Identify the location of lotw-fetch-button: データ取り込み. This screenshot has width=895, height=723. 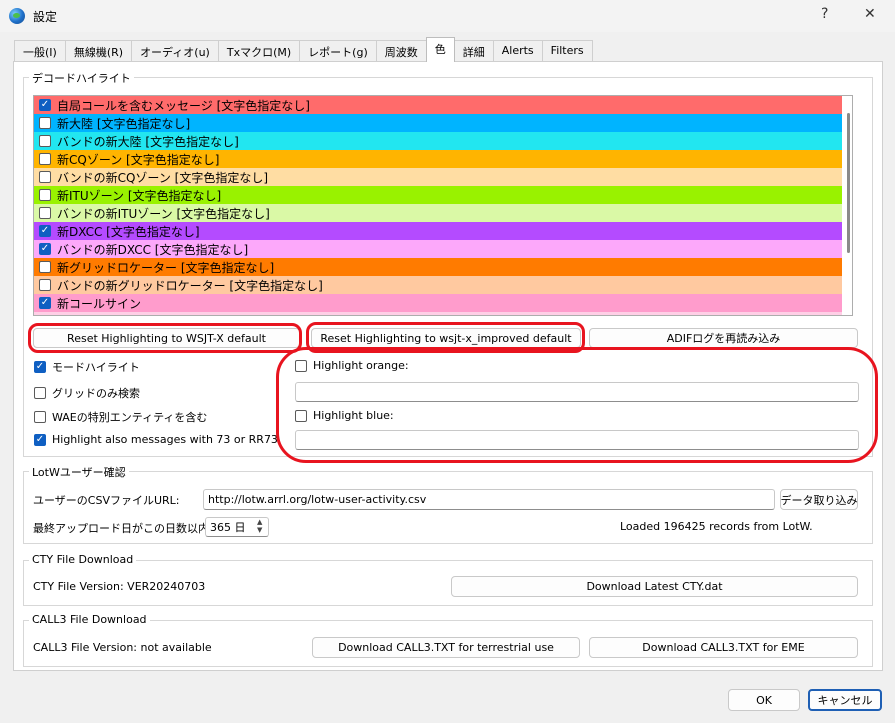
(819, 499).